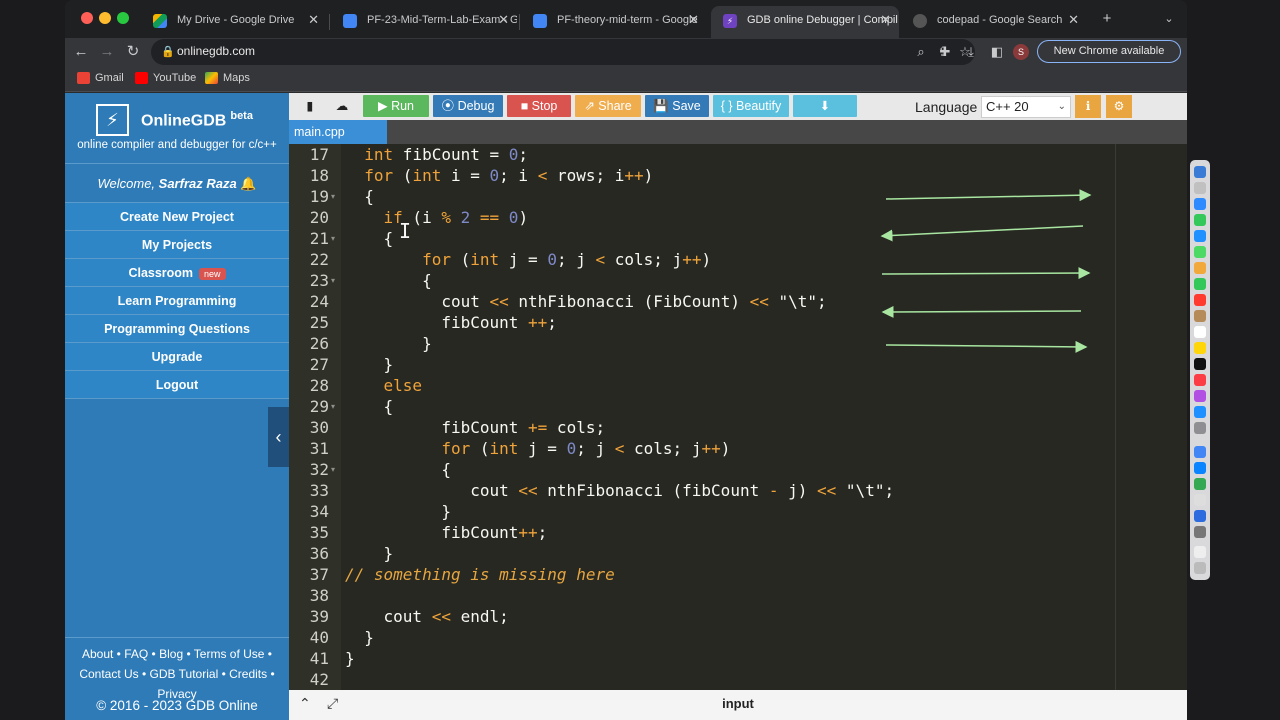  What do you see at coordinates (1200, 172) in the screenshot?
I see `finder-icon` at bounding box center [1200, 172].